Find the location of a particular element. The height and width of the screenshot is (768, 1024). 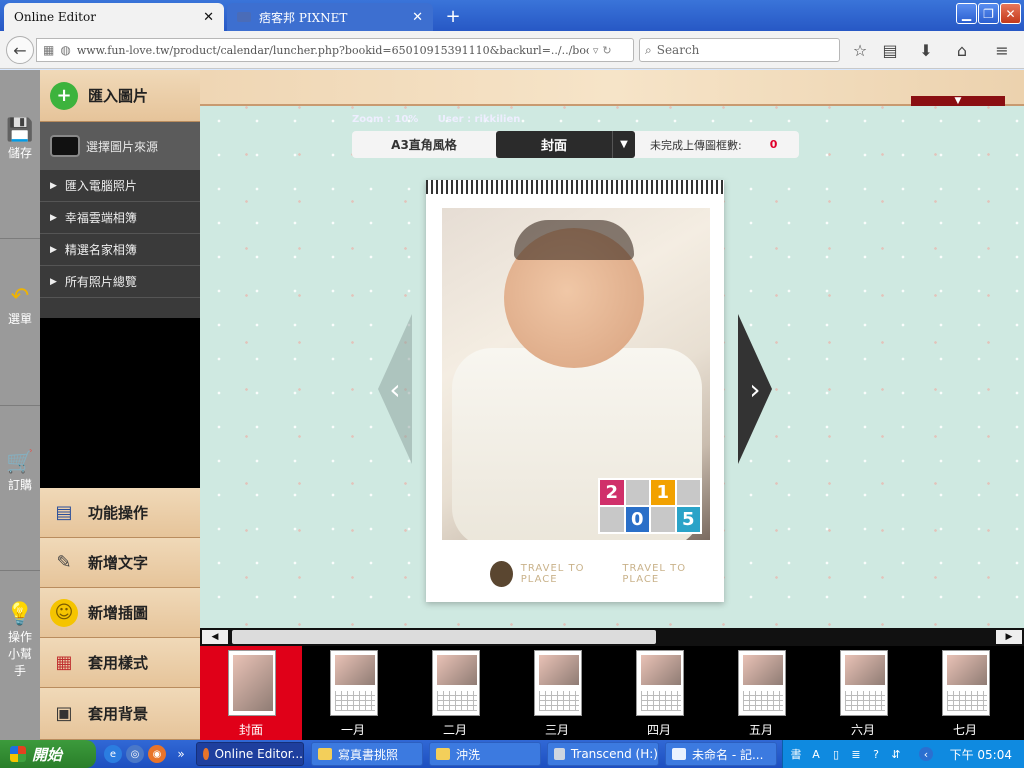

firefox-icon: ◉ is located at coordinates (157, 754).